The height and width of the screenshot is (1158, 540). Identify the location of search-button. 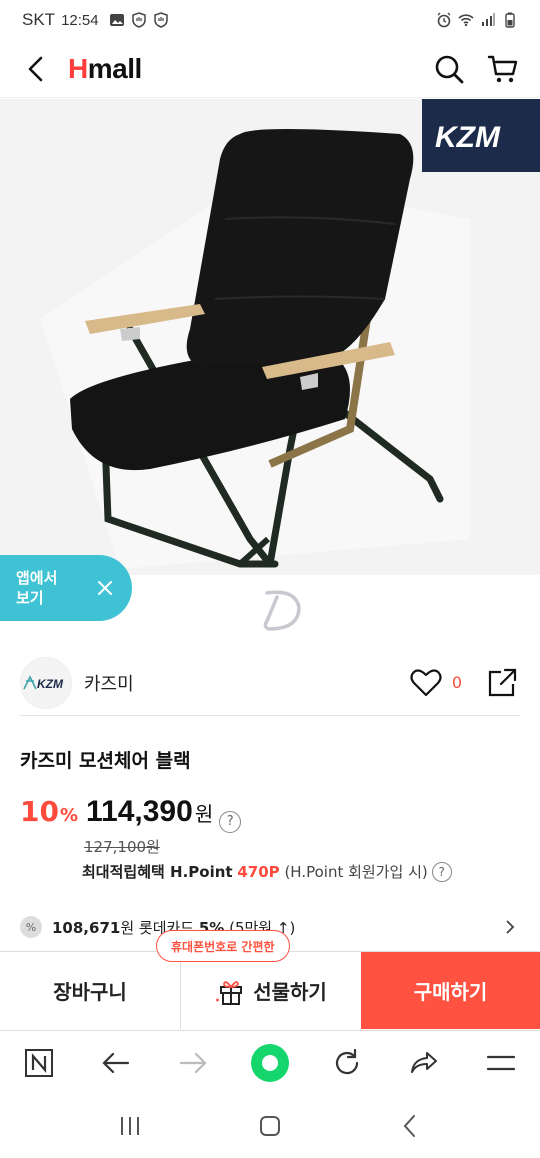
(449, 69).